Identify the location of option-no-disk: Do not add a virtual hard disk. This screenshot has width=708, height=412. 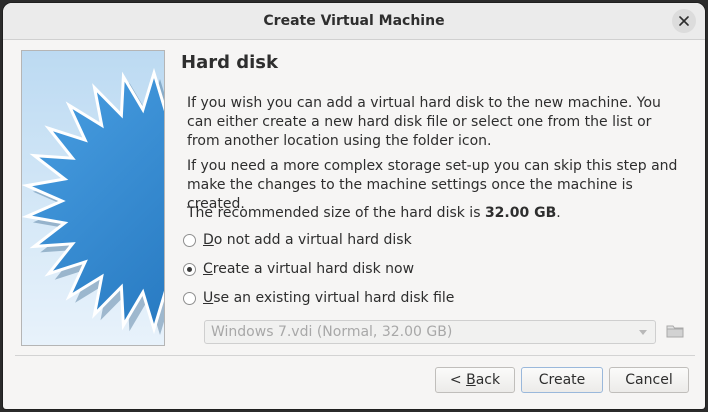
(297, 240).